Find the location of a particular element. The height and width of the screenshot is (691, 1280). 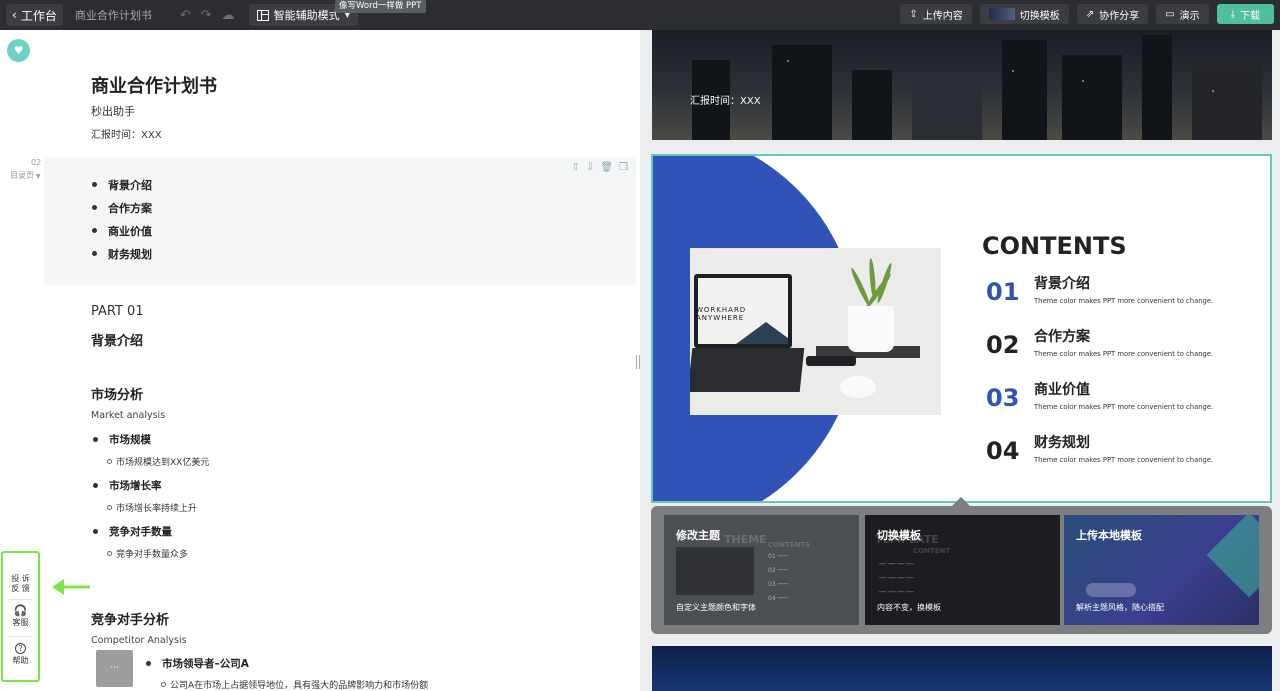

contents-number: 01 is located at coordinates (1003, 292).